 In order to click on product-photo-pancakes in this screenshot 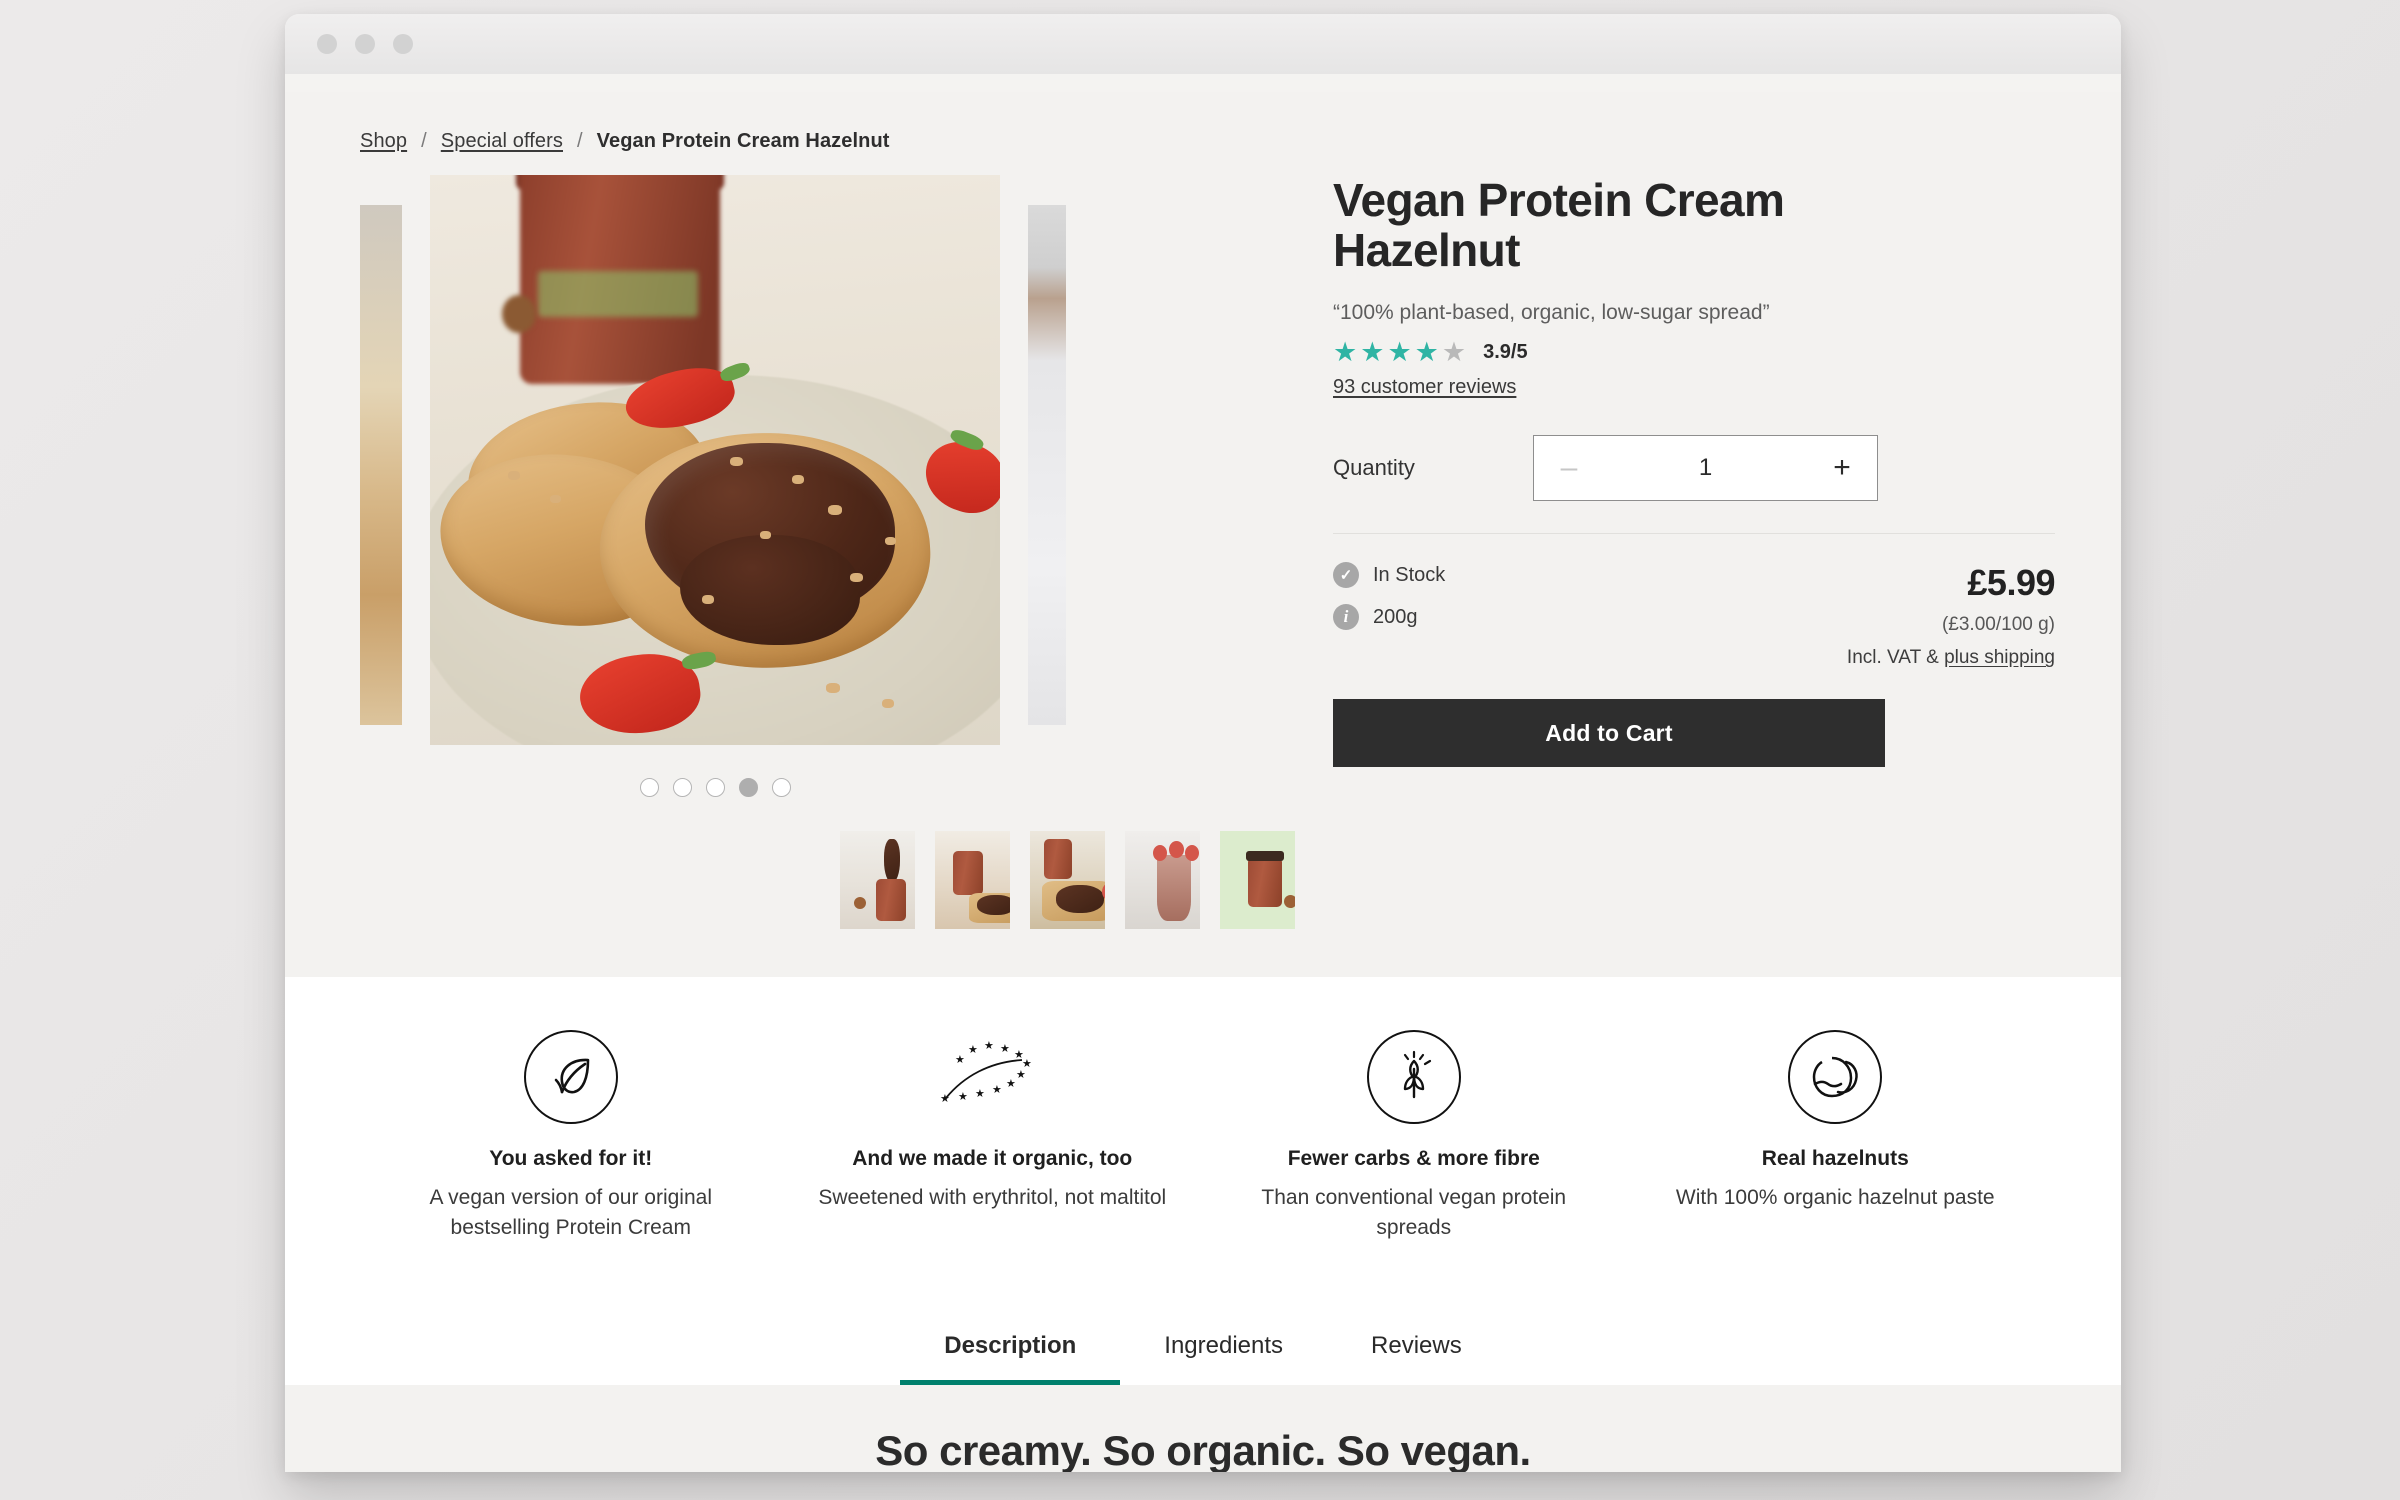, I will do `click(715, 460)`.